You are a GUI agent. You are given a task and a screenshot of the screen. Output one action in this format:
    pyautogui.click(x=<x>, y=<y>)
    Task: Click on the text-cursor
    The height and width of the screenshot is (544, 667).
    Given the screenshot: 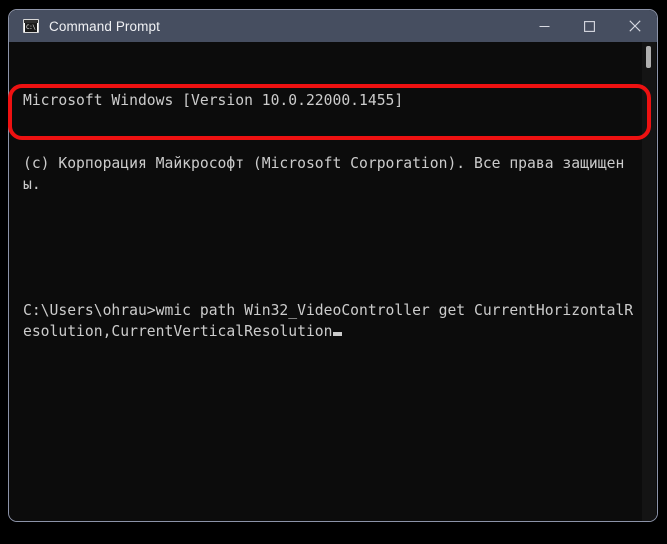 What is the action you would take?
    pyautogui.click(x=337, y=334)
    